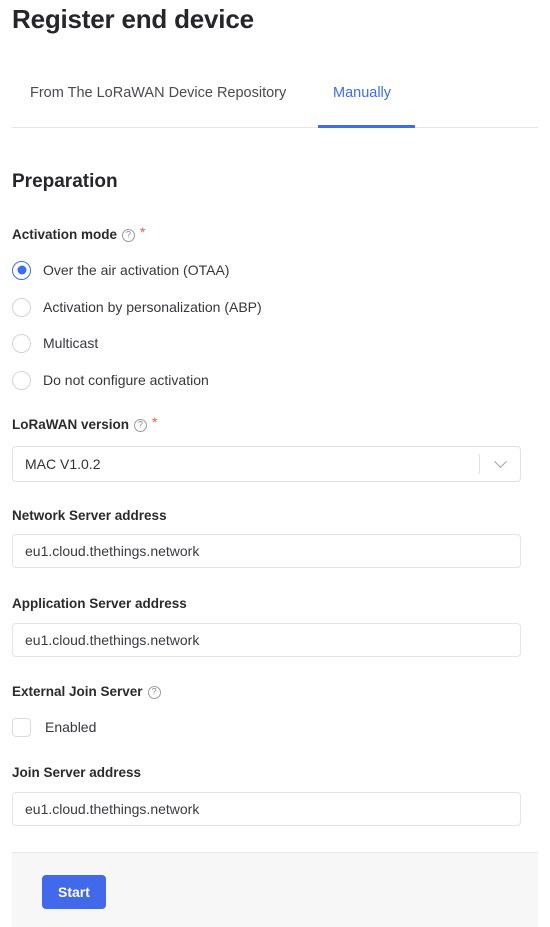 The image size is (550, 927). What do you see at coordinates (266, 551) in the screenshot?
I see `network-server-address-input` at bounding box center [266, 551].